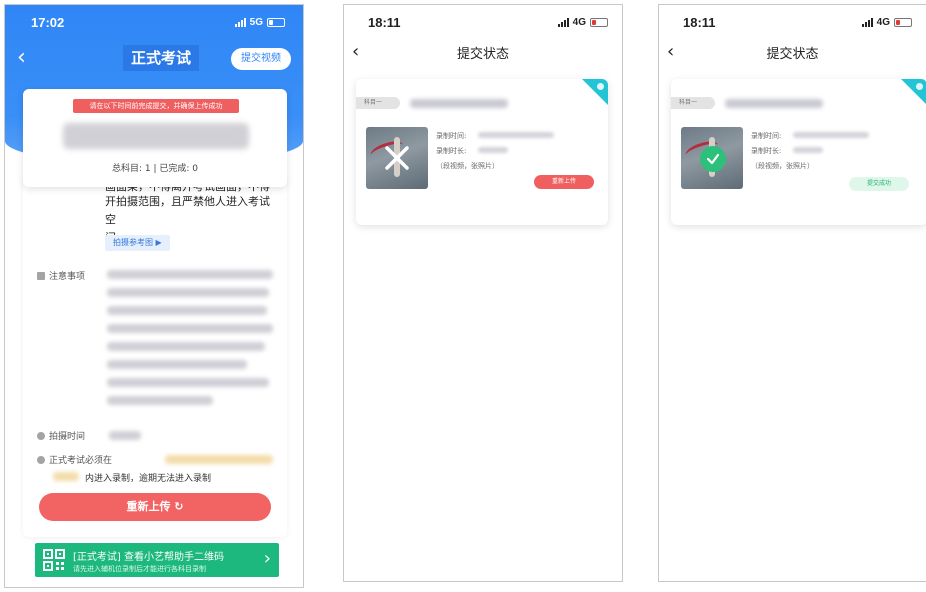 The width and height of the screenshot is (926, 592). Describe the element at coordinates (161, 58) in the screenshot. I see `page-title: 正式考试` at that location.